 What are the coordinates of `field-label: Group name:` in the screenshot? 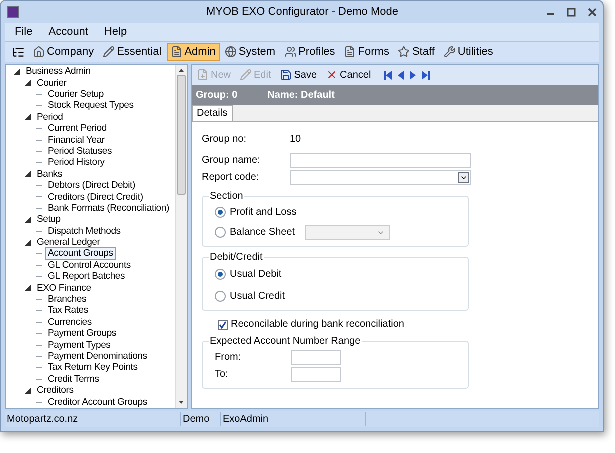 It's located at (232, 161).